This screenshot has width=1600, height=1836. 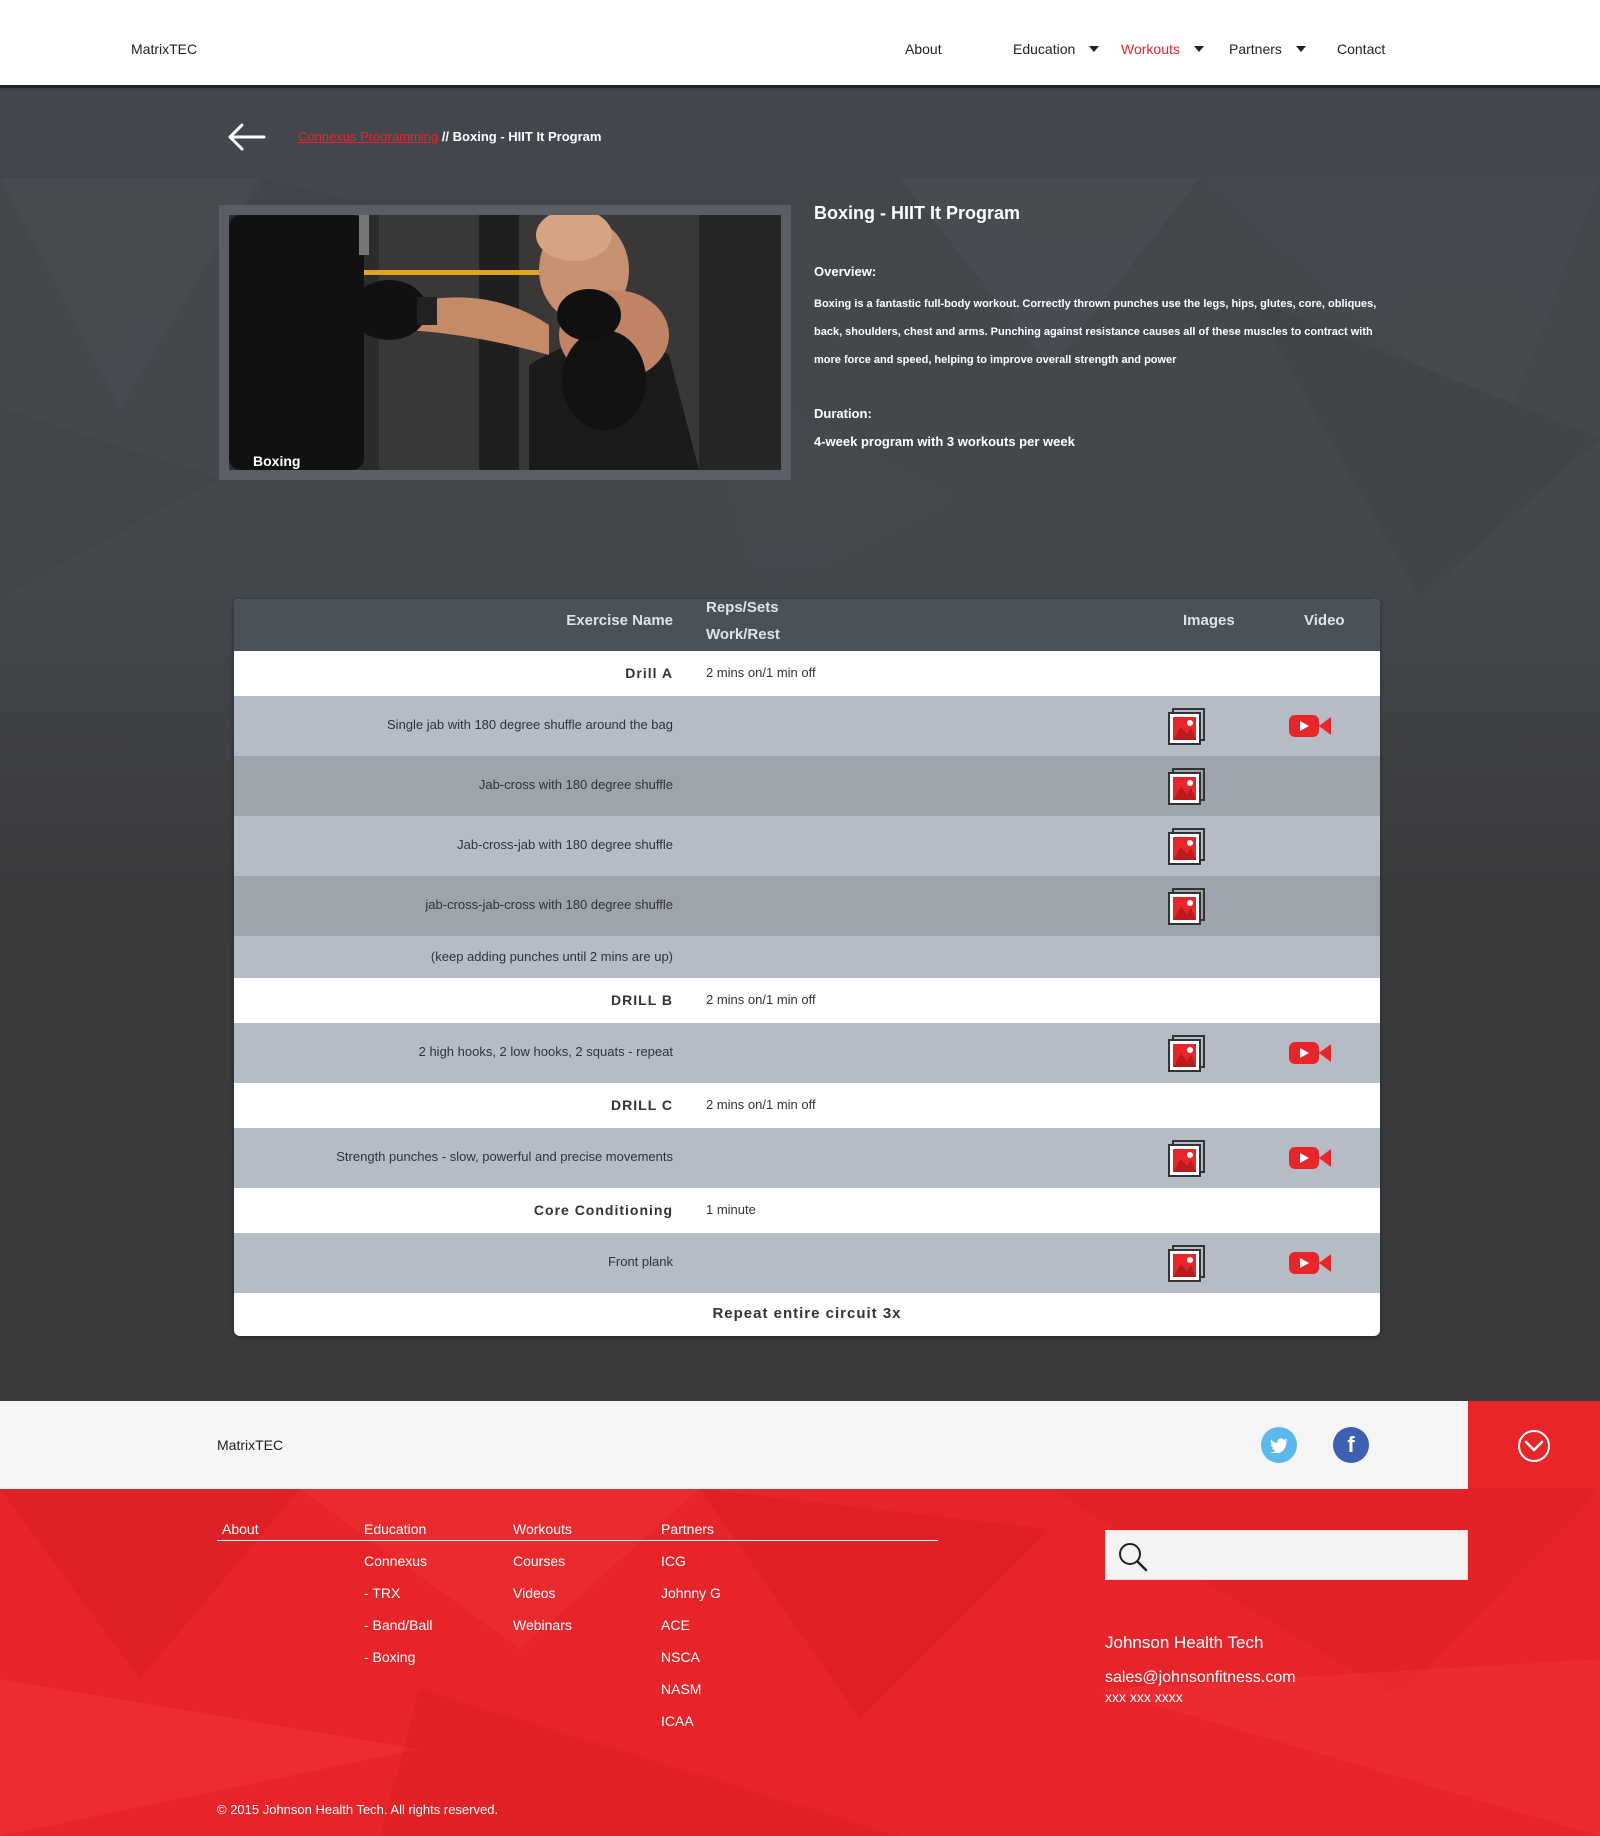 I want to click on exercise-name: Core Conditioning, so click(x=603, y=1210).